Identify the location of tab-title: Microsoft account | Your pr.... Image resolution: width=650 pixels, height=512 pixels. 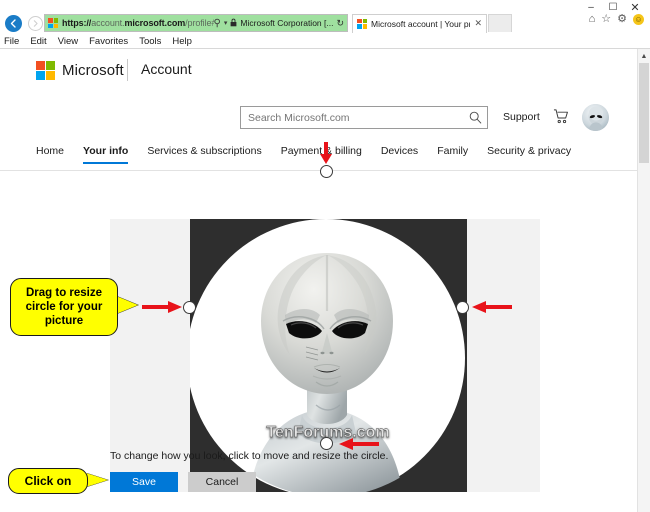
(421, 23).